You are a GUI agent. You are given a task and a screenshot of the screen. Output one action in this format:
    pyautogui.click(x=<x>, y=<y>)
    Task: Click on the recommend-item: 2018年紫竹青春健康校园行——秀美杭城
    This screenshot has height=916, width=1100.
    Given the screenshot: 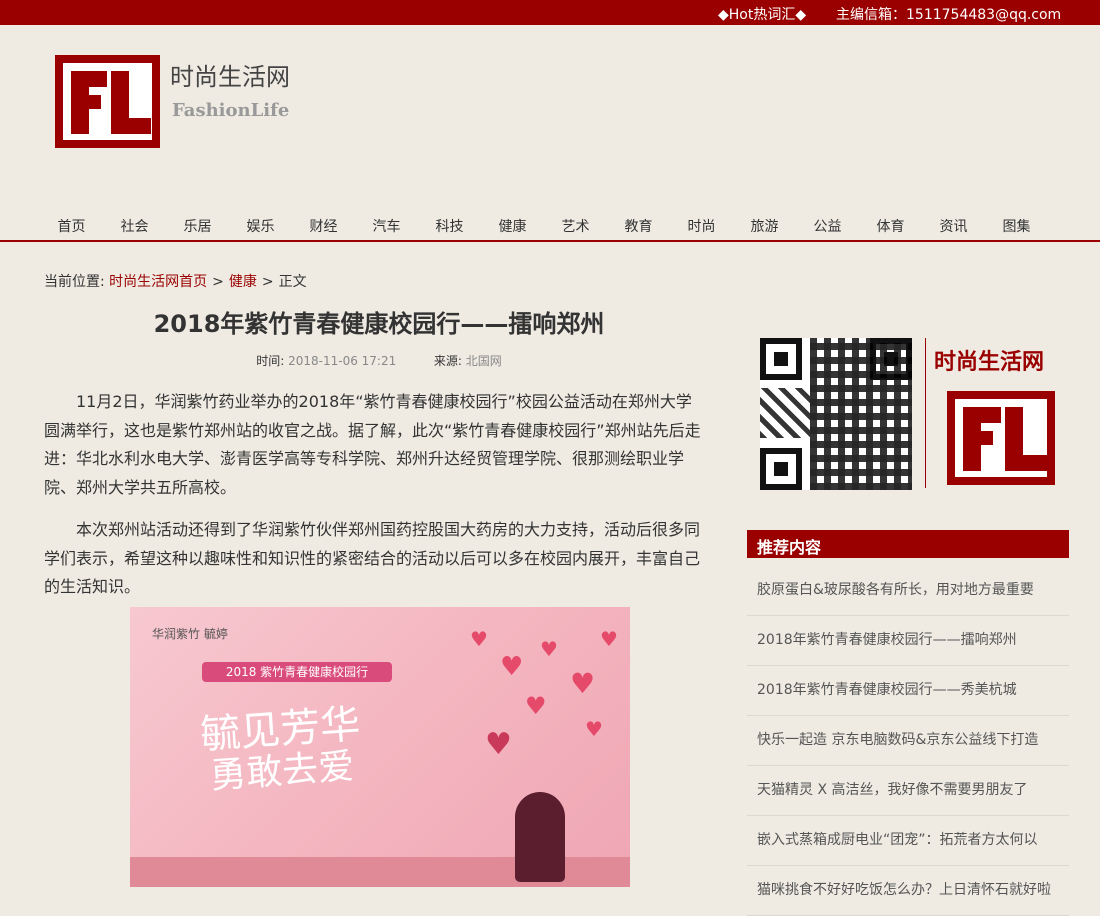 What is the action you would take?
    pyautogui.click(x=908, y=691)
    